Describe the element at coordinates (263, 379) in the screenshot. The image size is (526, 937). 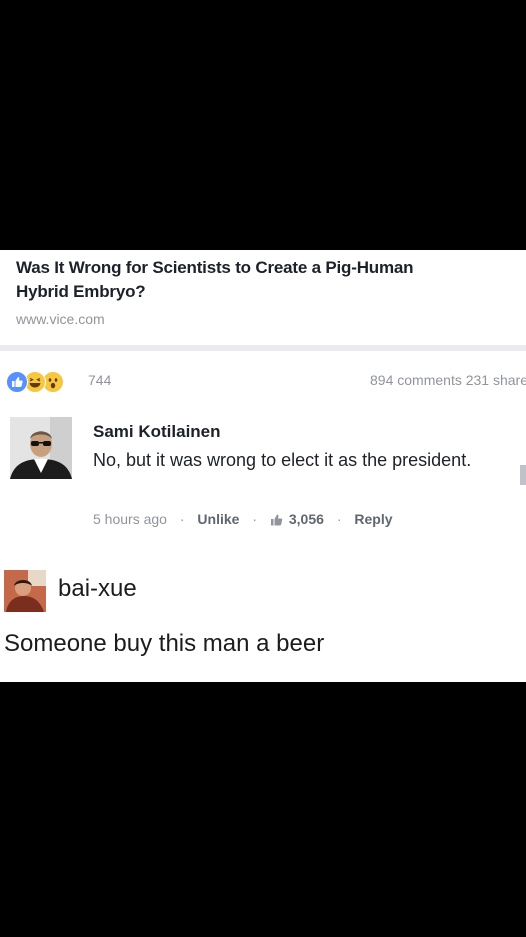
I see `reaction-bar: 744 894 comments 231 share` at that location.